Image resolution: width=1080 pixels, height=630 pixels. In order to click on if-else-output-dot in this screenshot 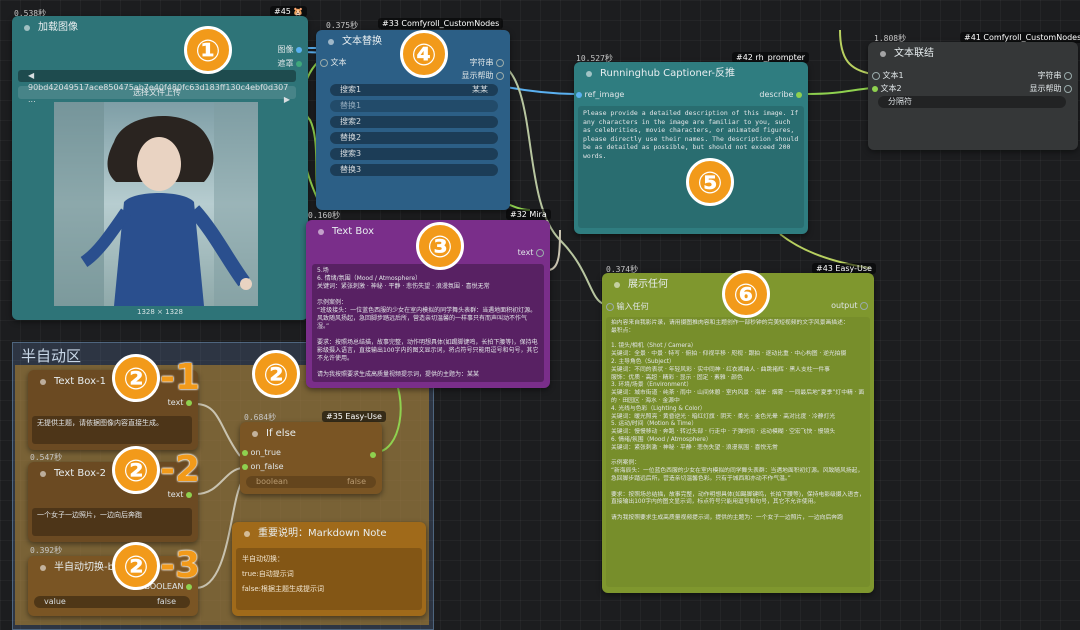, I will do `click(373, 455)`.